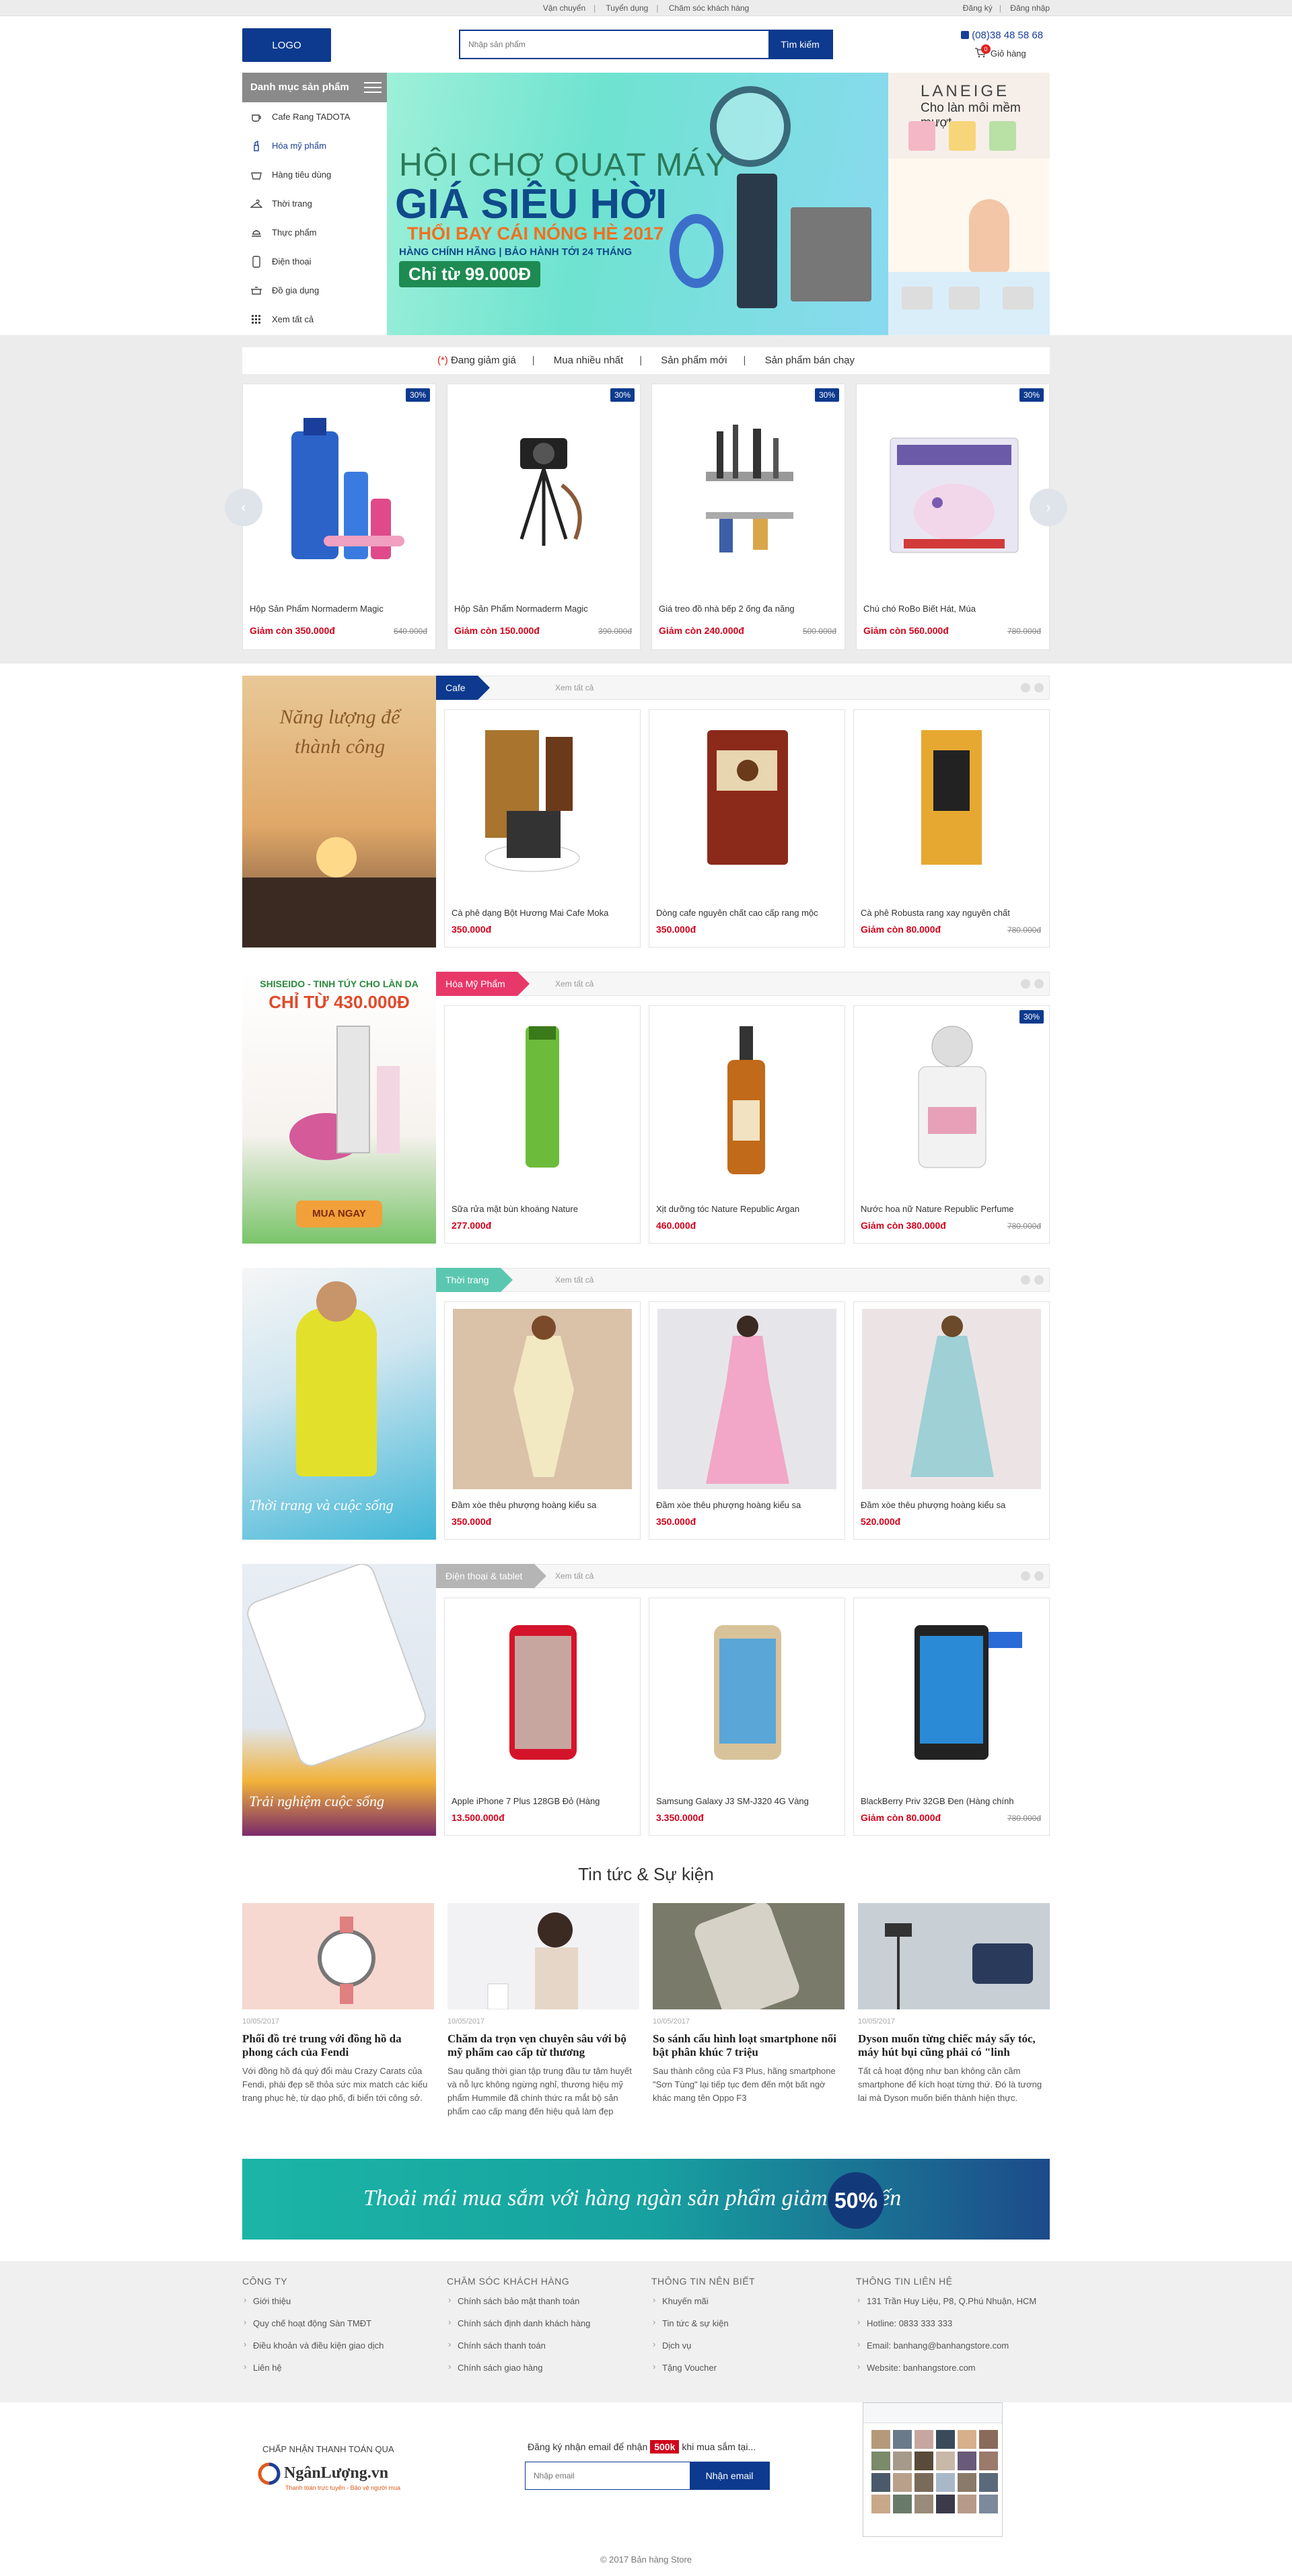 Image resolution: width=1292 pixels, height=2576 pixels. Describe the element at coordinates (313, 2351) in the screenshot. I see `footer-link: Điều khoản và điều kiện giao dịch` at that location.